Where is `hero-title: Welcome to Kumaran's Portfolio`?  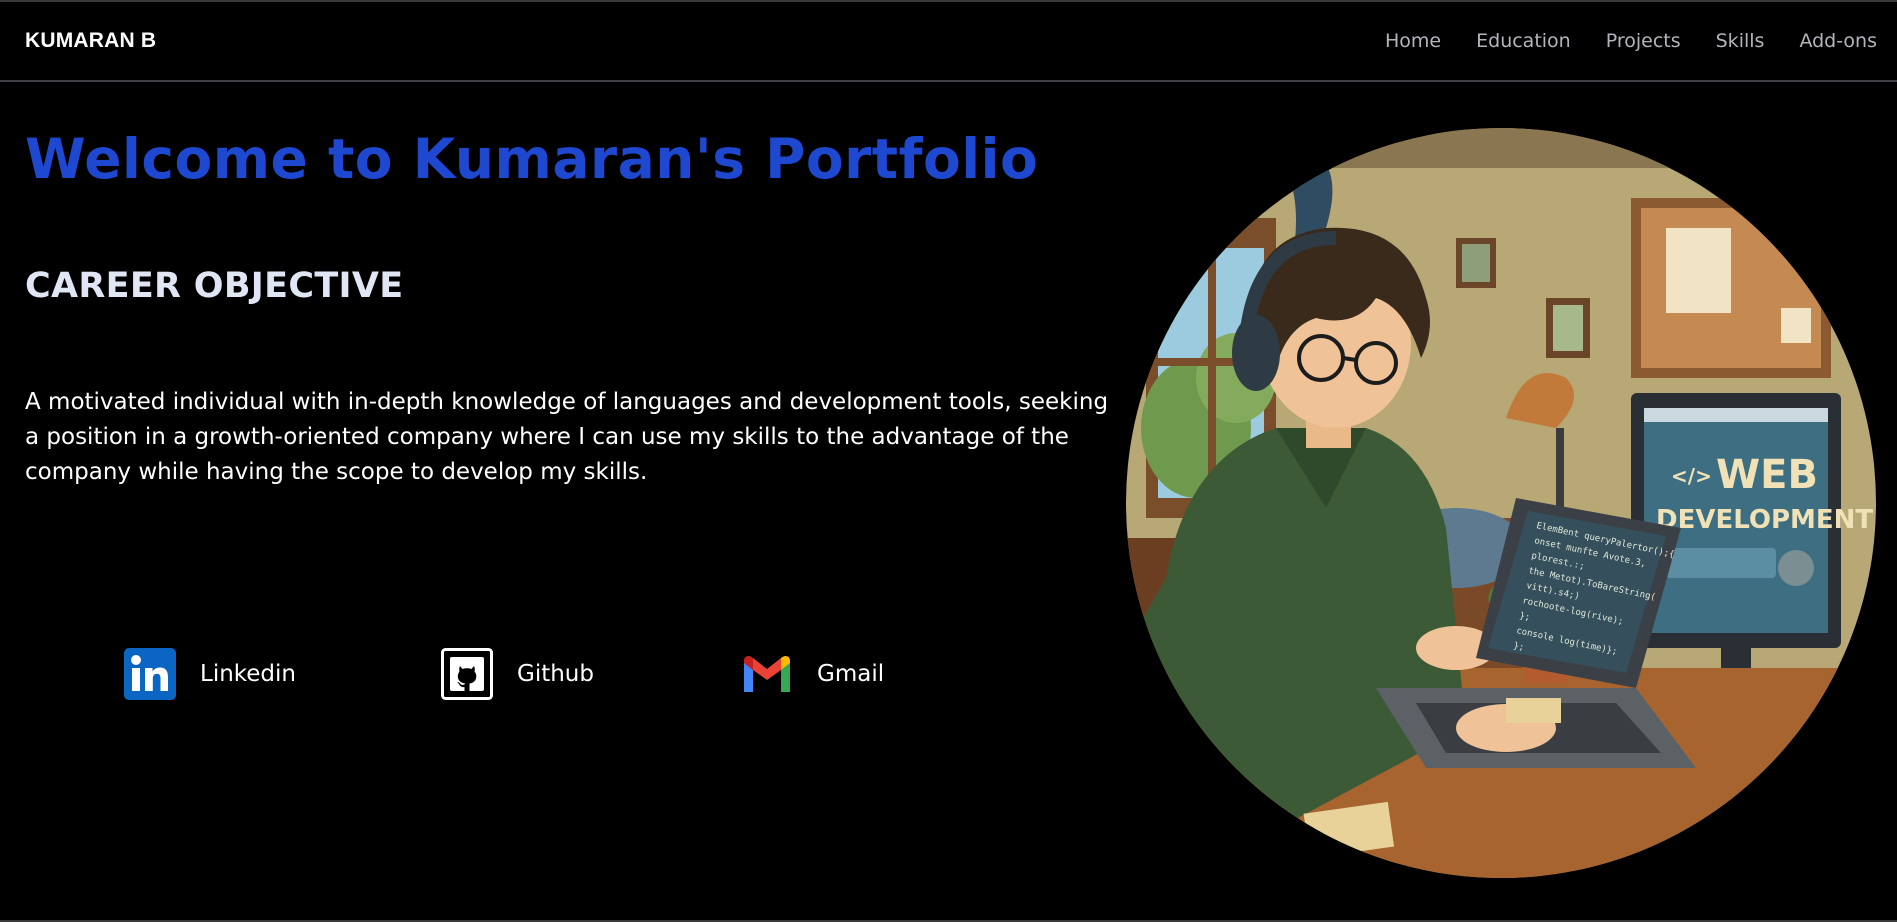 hero-title: Welcome to Kumaran's Portfolio is located at coordinates (532, 159).